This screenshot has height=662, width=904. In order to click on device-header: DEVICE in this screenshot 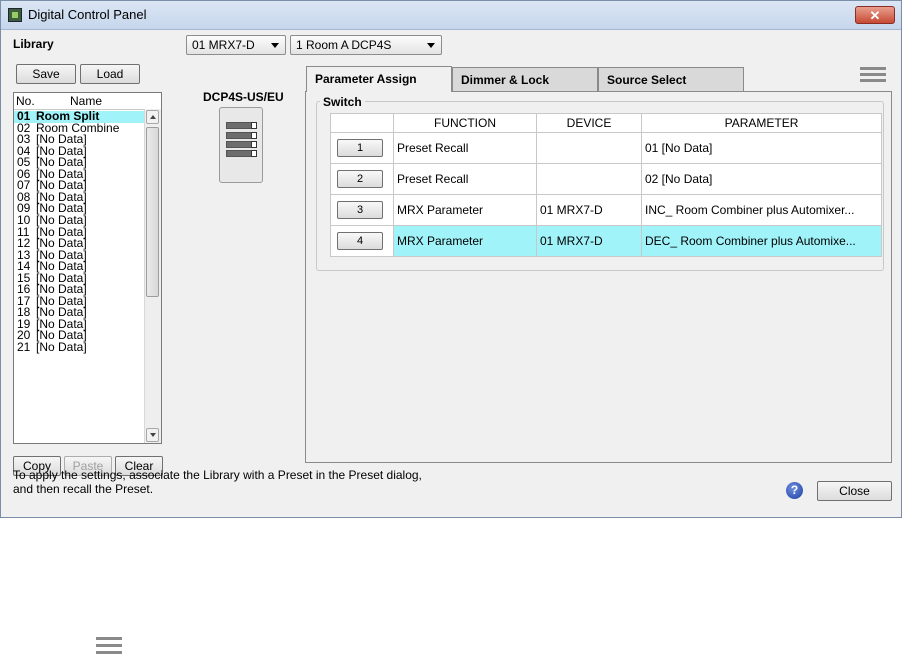, I will do `click(589, 123)`.